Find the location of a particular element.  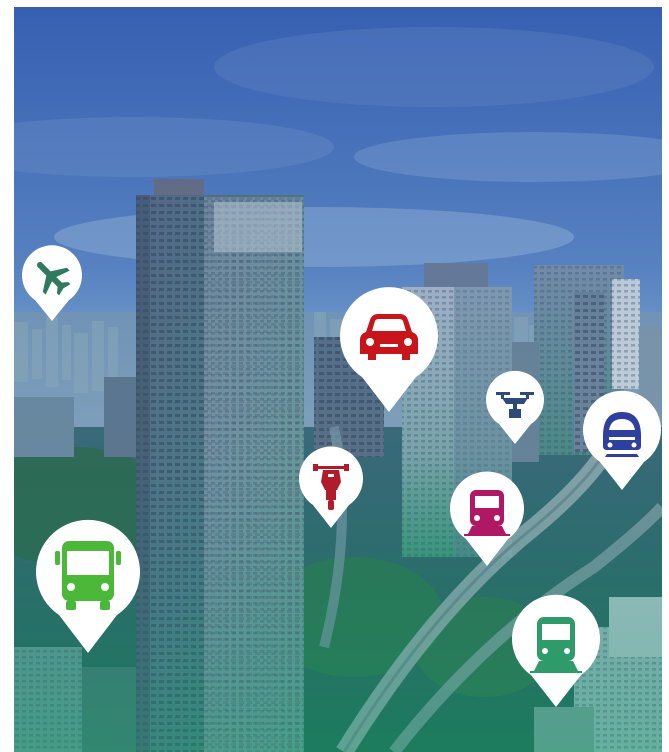

drone-pin is located at coordinates (515, 408).